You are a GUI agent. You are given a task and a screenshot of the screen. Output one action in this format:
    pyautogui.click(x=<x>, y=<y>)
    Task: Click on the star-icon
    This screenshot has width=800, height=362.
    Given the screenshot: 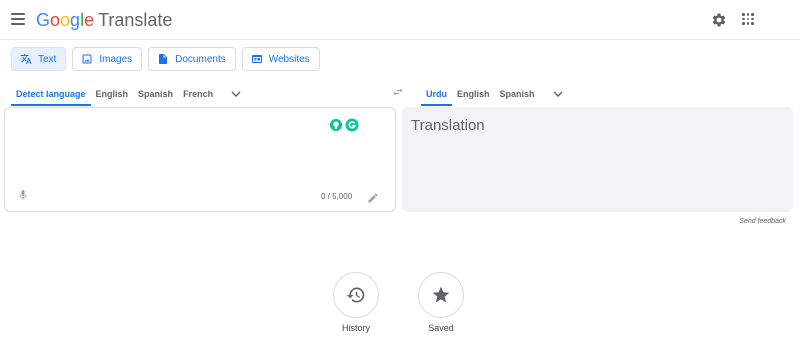 What is the action you would take?
    pyautogui.click(x=441, y=294)
    